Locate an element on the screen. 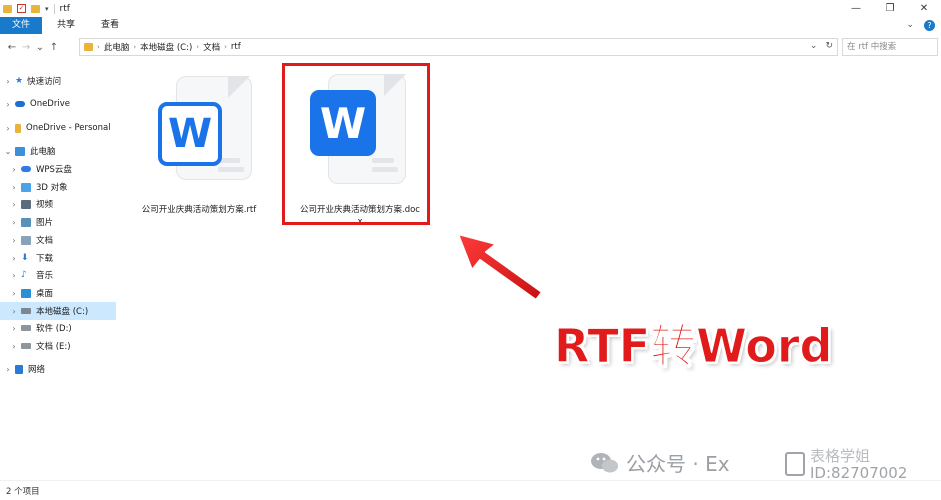  breadcrumb-local-disk-c: 本地磁盘 (C:) is located at coordinates (166, 47).